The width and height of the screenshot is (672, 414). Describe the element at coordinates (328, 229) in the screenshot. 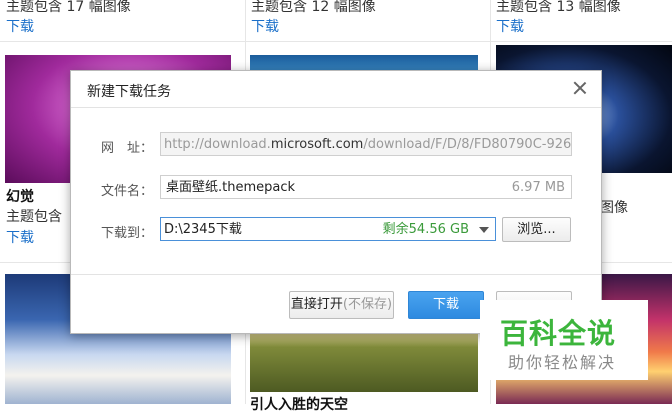

I see `saveto-dropdown: D:\2345下载 剩余54.56 GB` at that location.